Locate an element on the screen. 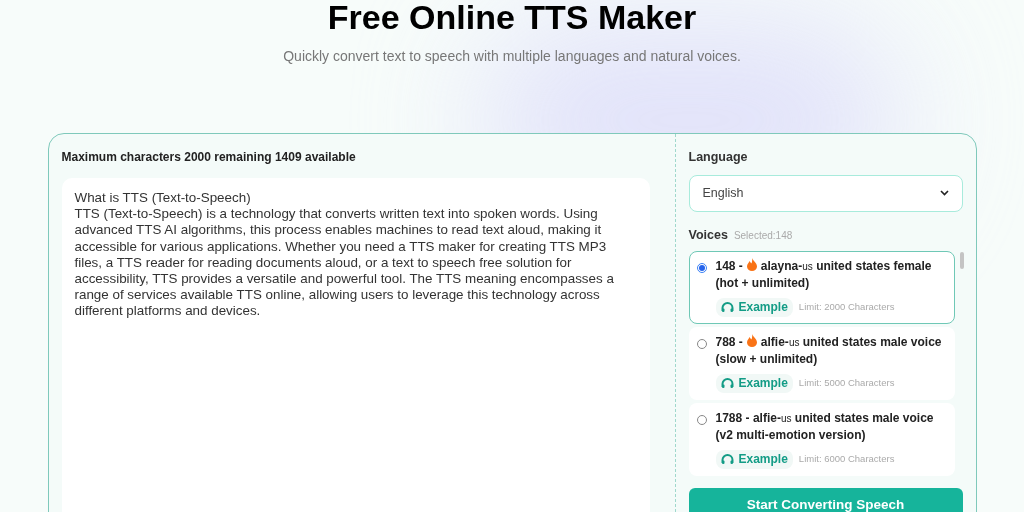 Image resolution: width=1024 pixels, height=512 pixels. character-limit: Limit: 5000 Characters is located at coordinates (846, 382).